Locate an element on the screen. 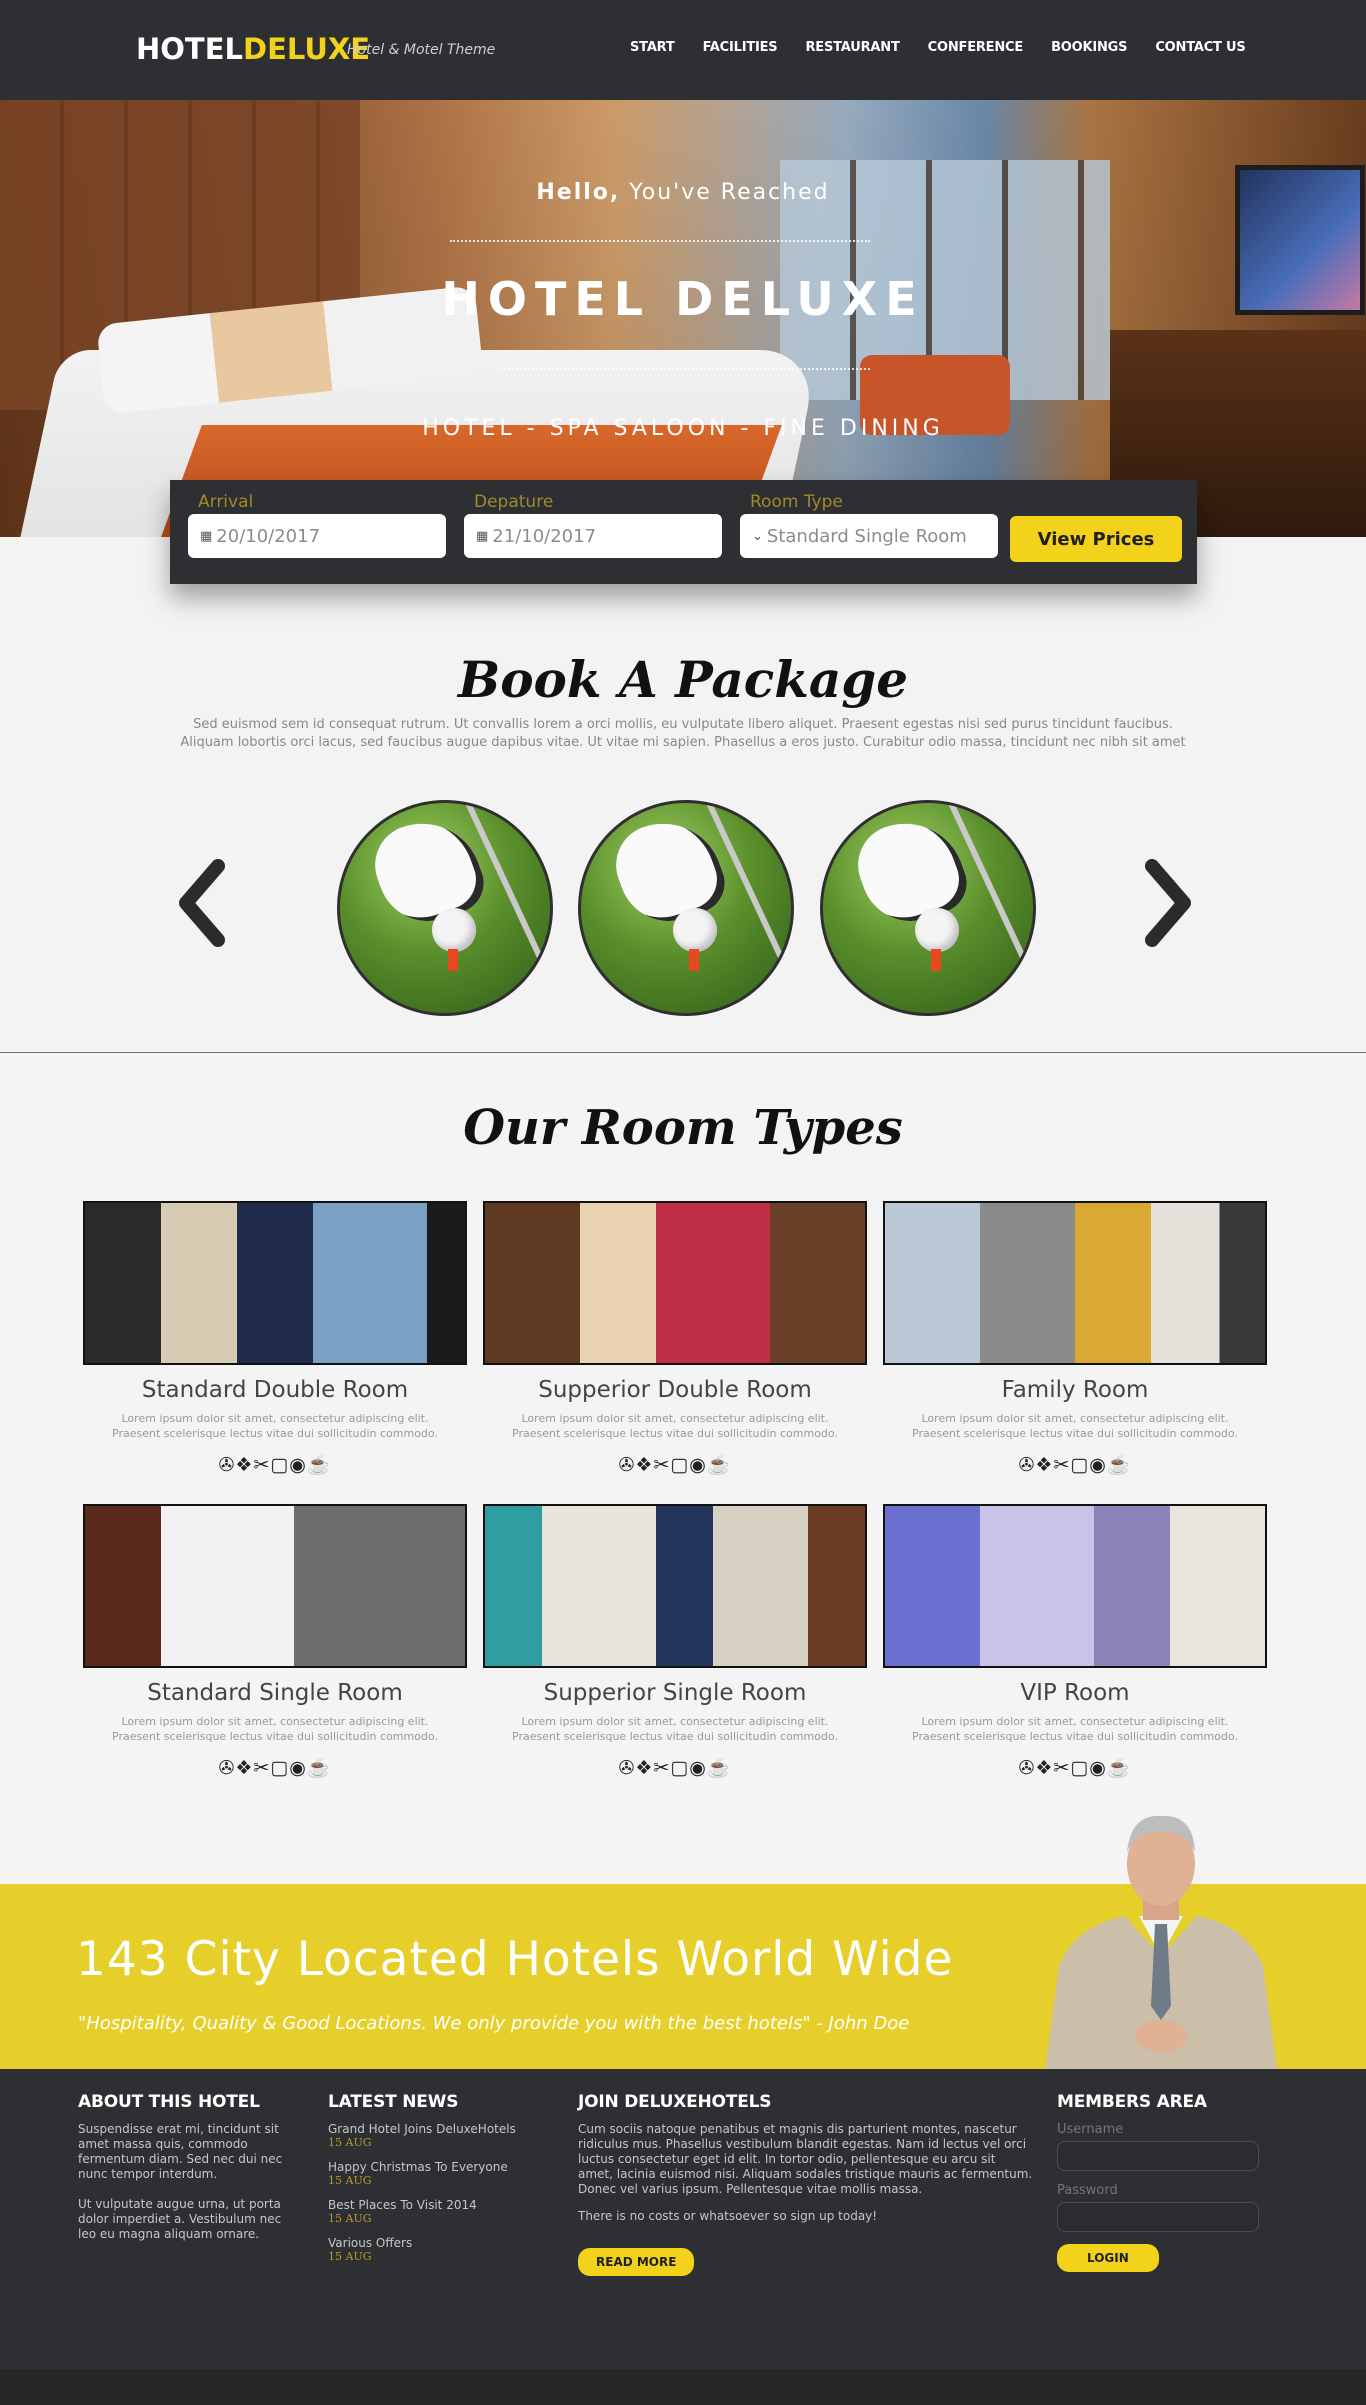 Image resolution: width=1366 pixels, height=2405 pixels. room-name: Standard Double Room is located at coordinates (275, 1390).